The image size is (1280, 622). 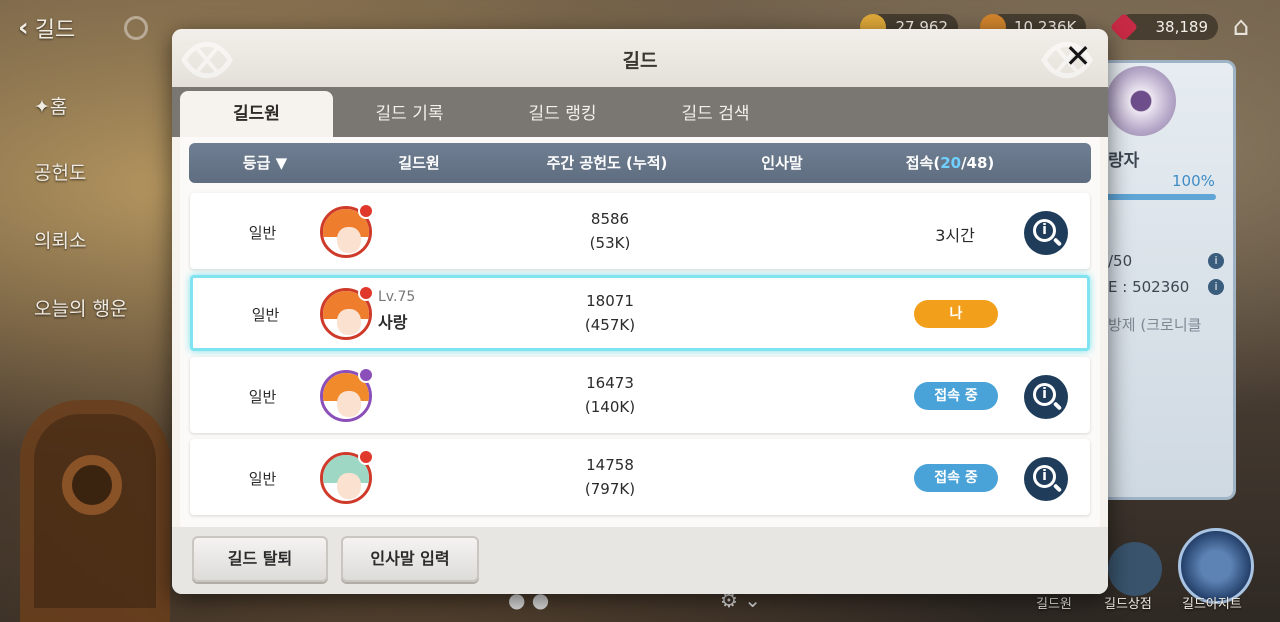 I want to click on column-contribution: 주간 공헌도 (누적), so click(x=607, y=163).